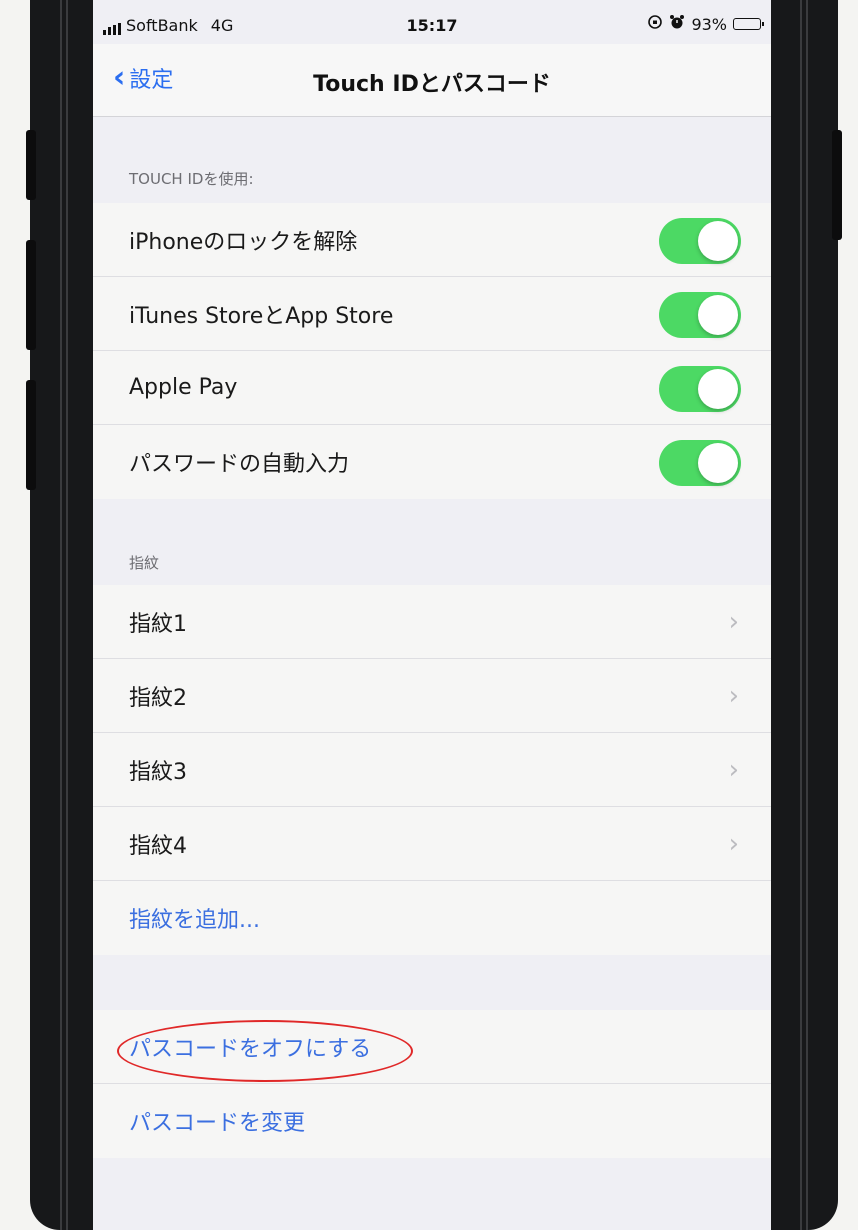 Image resolution: width=858 pixels, height=1230 pixels. I want to click on navigation-bar: ‹ 設定 Touch IDとパスコード, so click(432, 80).